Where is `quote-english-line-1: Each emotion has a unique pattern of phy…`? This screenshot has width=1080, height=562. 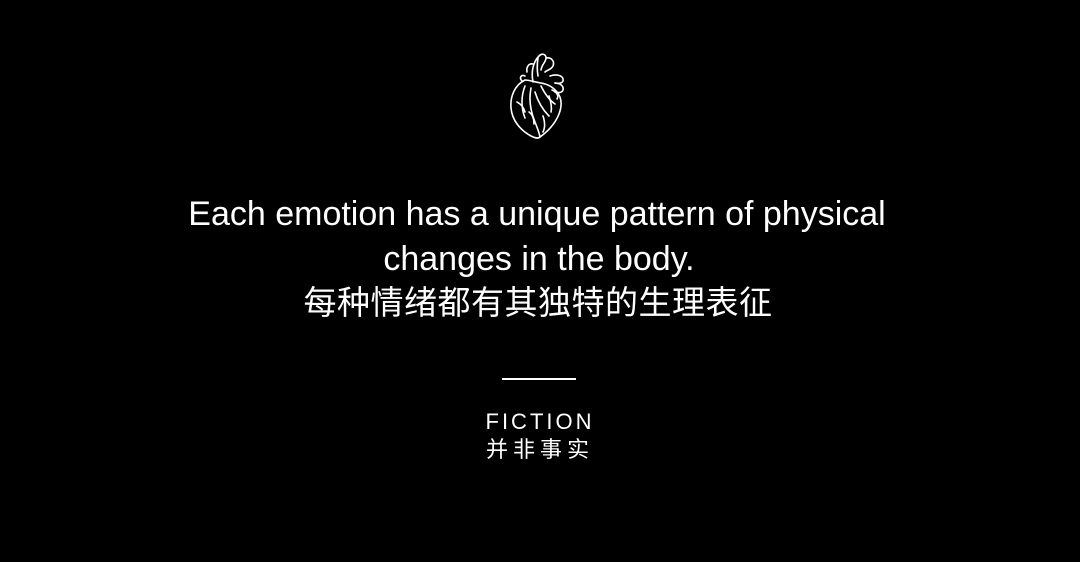
quote-english-line-1: Each emotion has a unique pattern of phy… is located at coordinates (537, 214).